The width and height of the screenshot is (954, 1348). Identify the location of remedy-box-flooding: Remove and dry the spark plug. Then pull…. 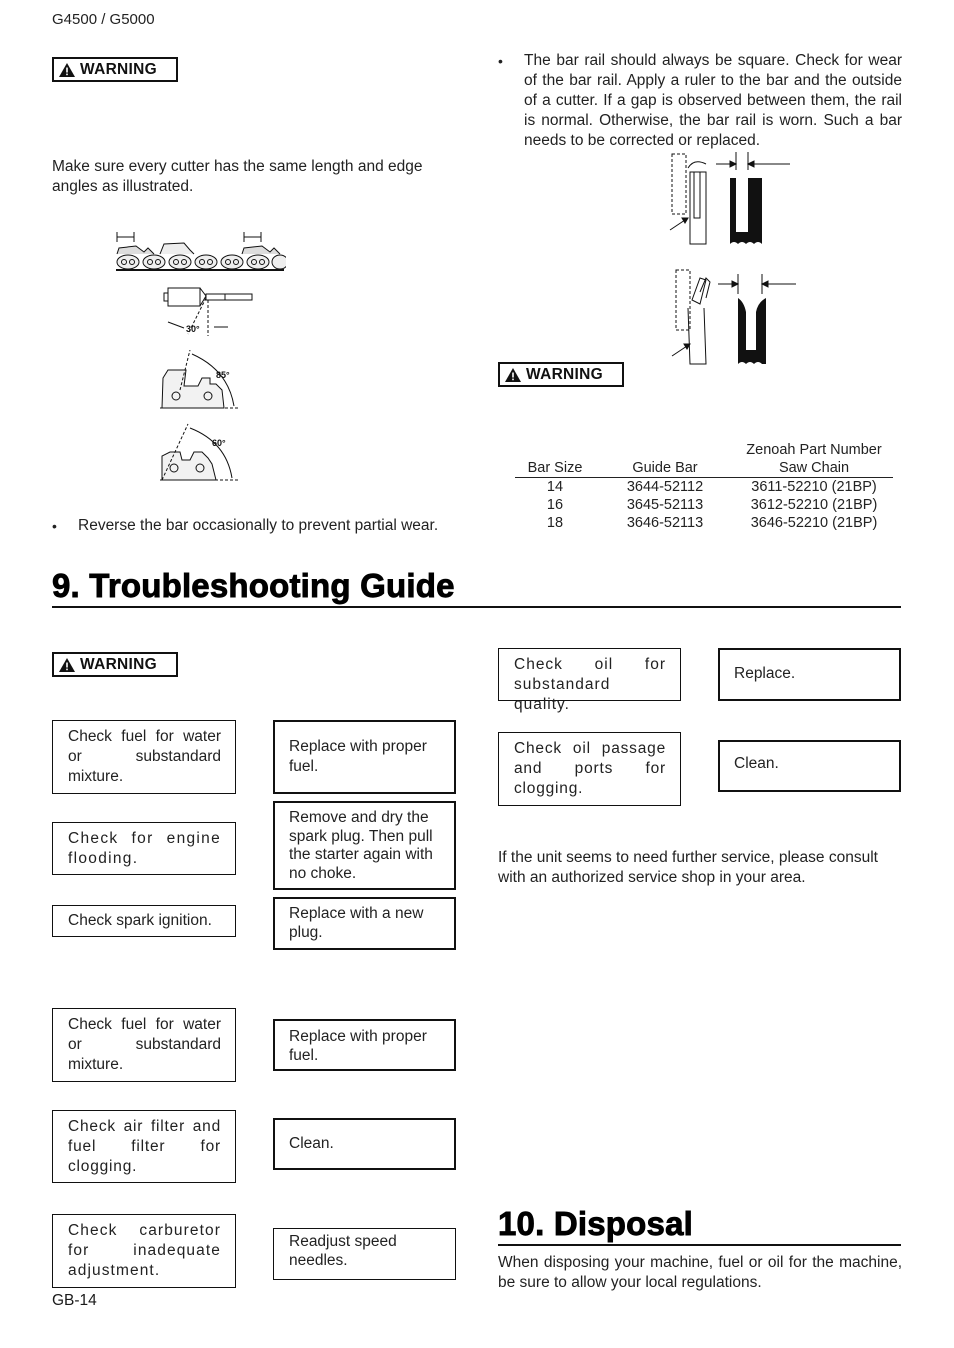
(364, 845).